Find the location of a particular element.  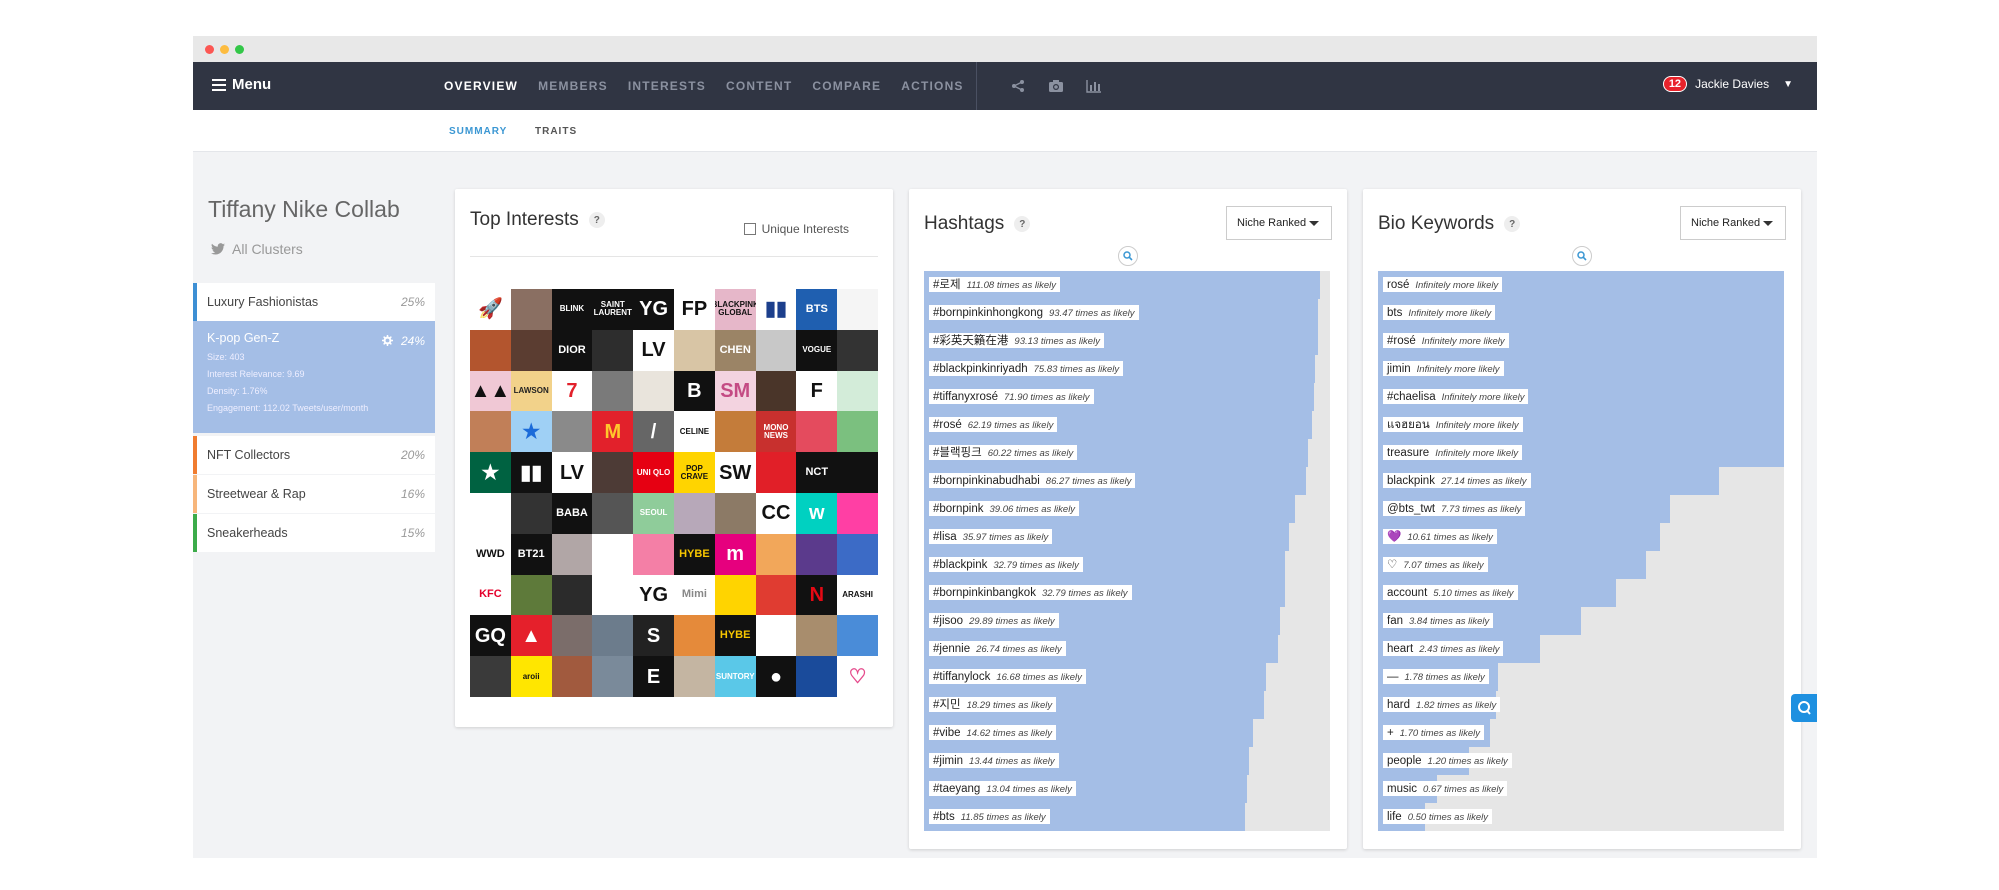

interest-logo-tile: SUNTORY is located at coordinates (735, 676).